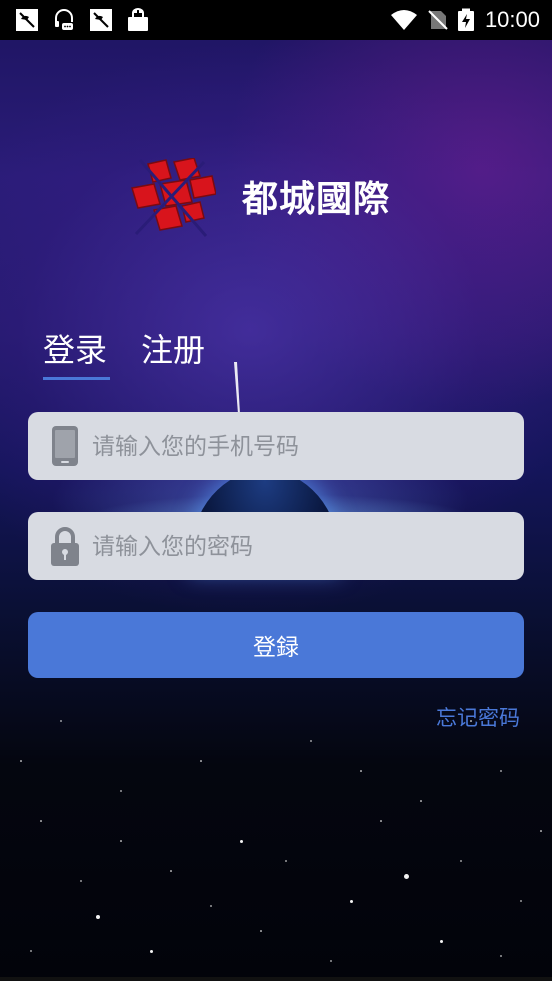 Image resolution: width=552 pixels, height=981 pixels. What do you see at coordinates (466, 19) in the screenshot?
I see `battery-charging-icon` at bounding box center [466, 19].